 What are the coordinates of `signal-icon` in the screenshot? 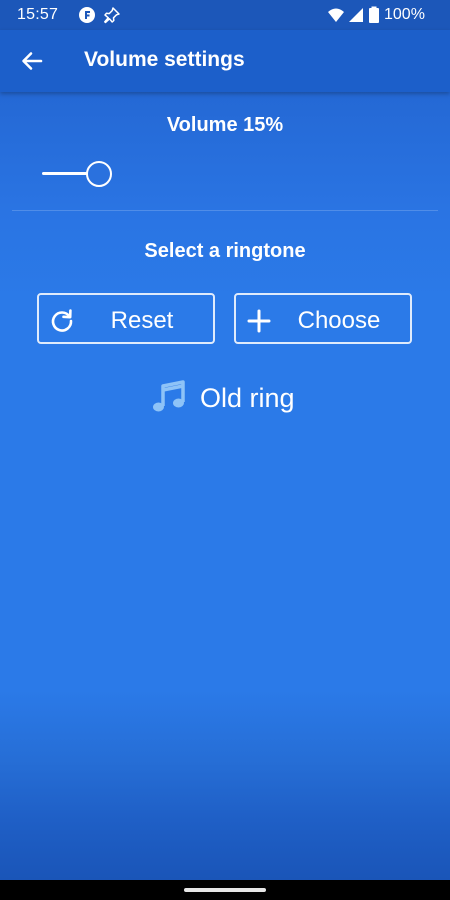 It's located at (356, 15).